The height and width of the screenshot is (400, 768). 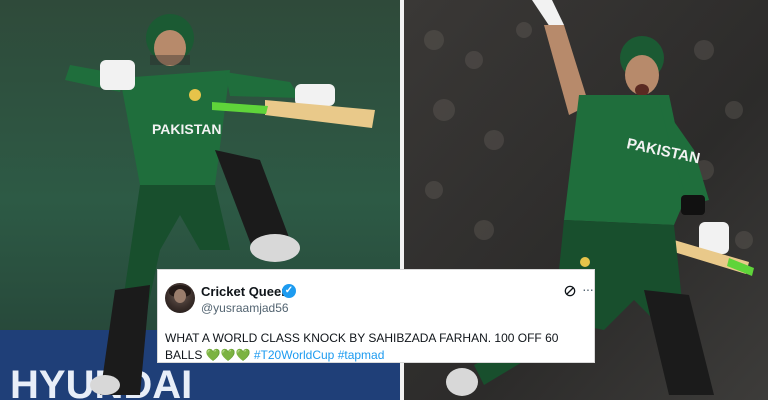 What do you see at coordinates (570, 291) in the screenshot?
I see `x-logo-icon` at bounding box center [570, 291].